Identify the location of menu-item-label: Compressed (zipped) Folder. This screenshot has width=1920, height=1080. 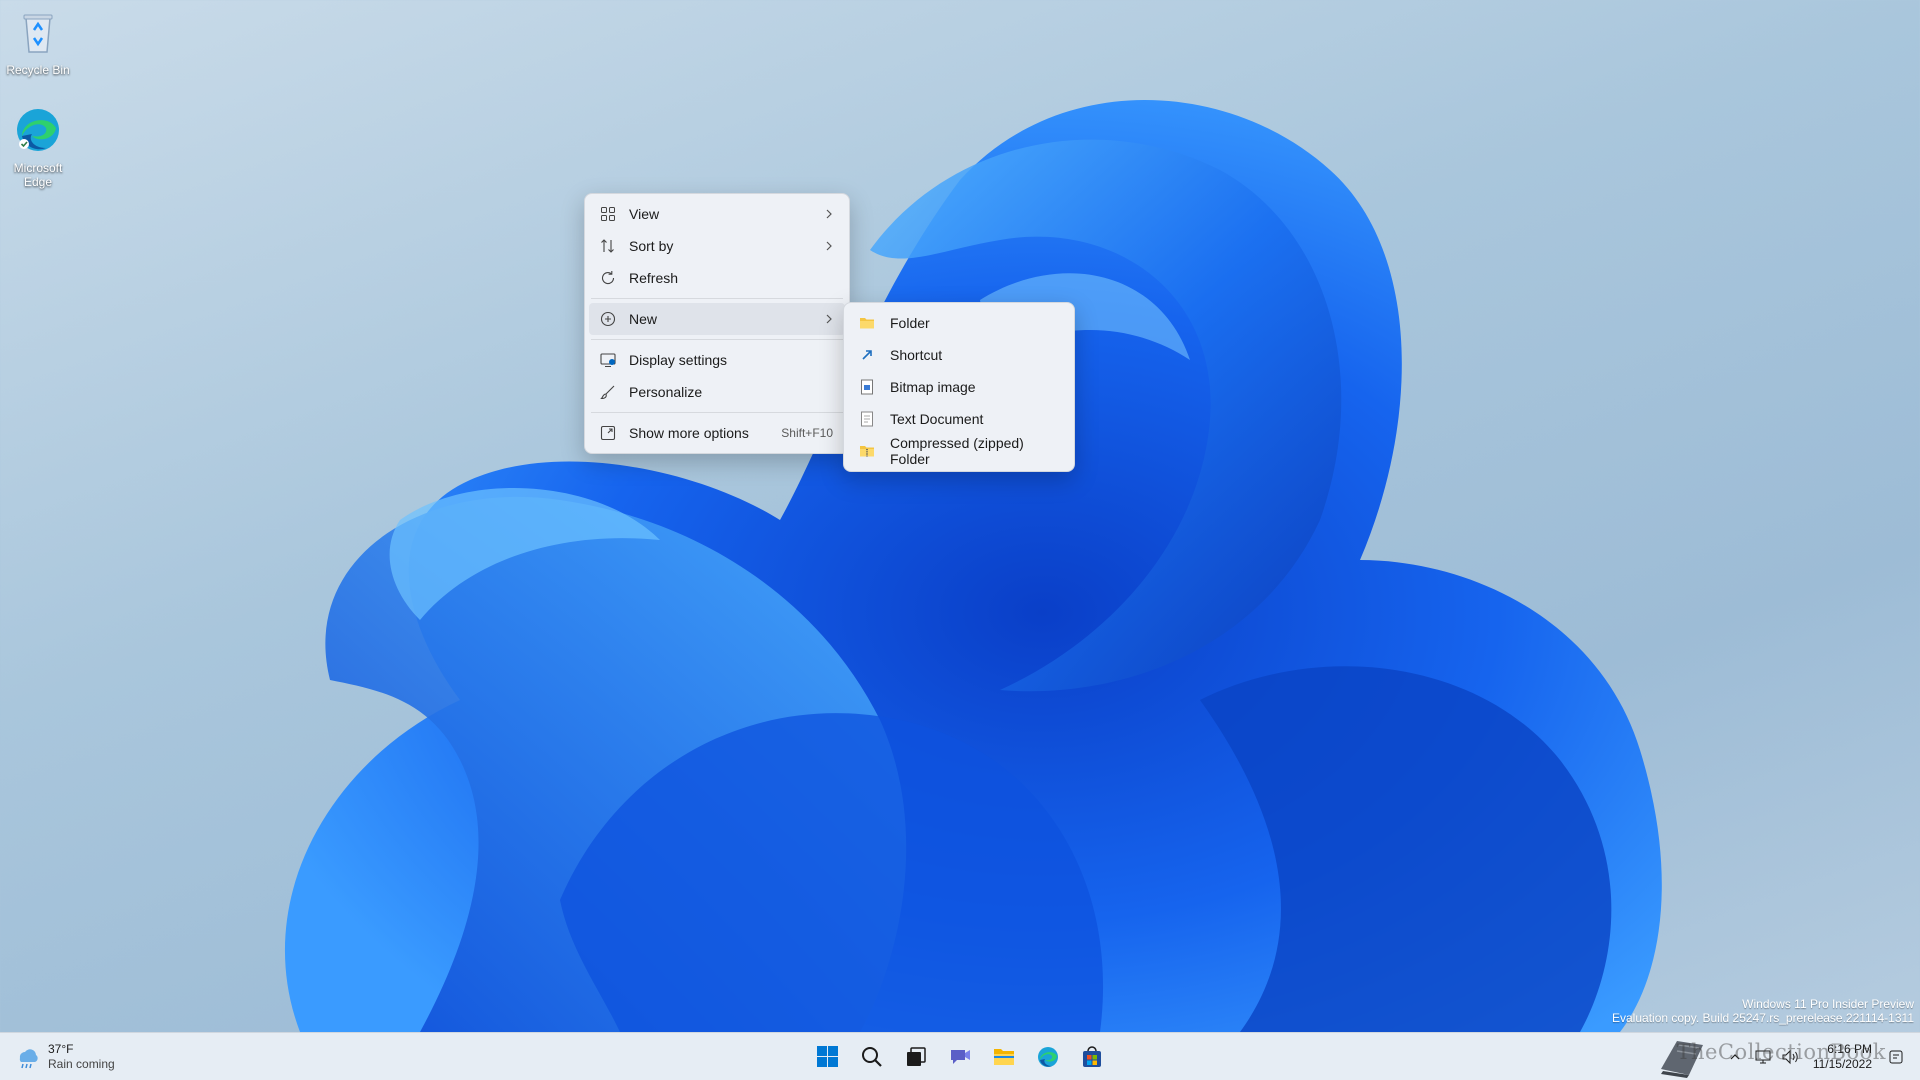
(957, 451).